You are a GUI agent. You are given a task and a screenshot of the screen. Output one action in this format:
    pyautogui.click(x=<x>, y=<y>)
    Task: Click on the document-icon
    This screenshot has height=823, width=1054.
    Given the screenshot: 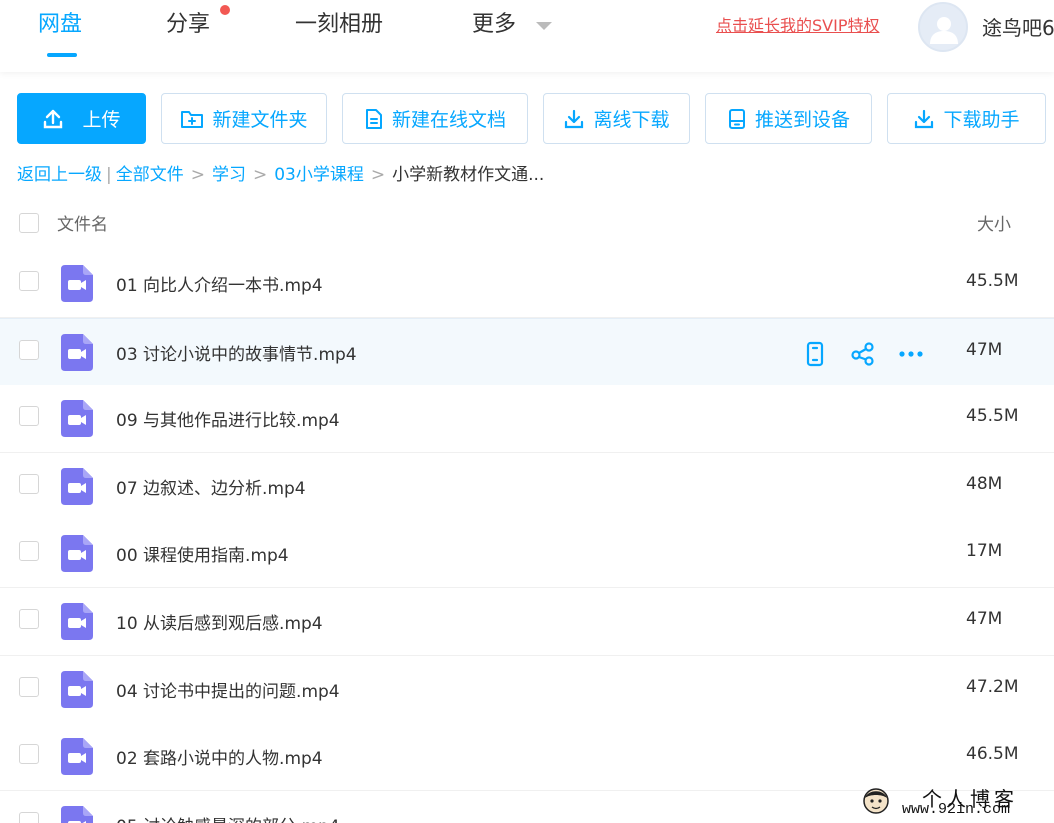 What is the action you would take?
    pyautogui.click(x=373, y=118)
    